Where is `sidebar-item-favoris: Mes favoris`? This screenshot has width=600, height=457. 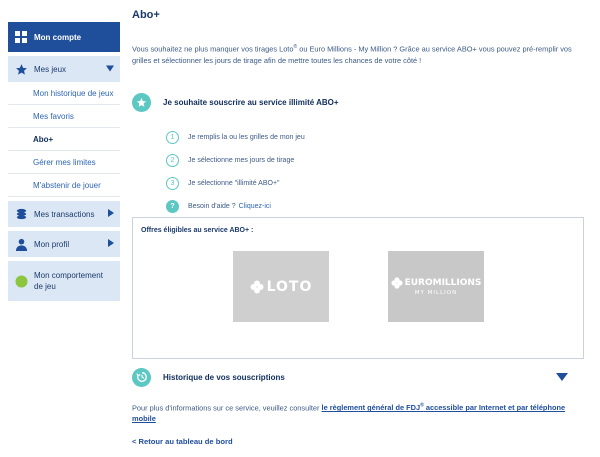
sidebar-item-favoris: Mes favoris is located at coordinates (64, 116).